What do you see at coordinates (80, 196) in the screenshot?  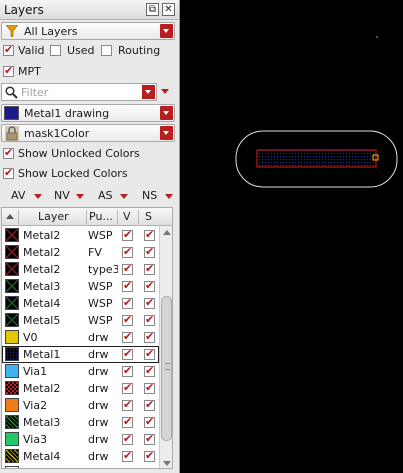 I see `nv-dropdown-icon` at bounding box center [80, 196].